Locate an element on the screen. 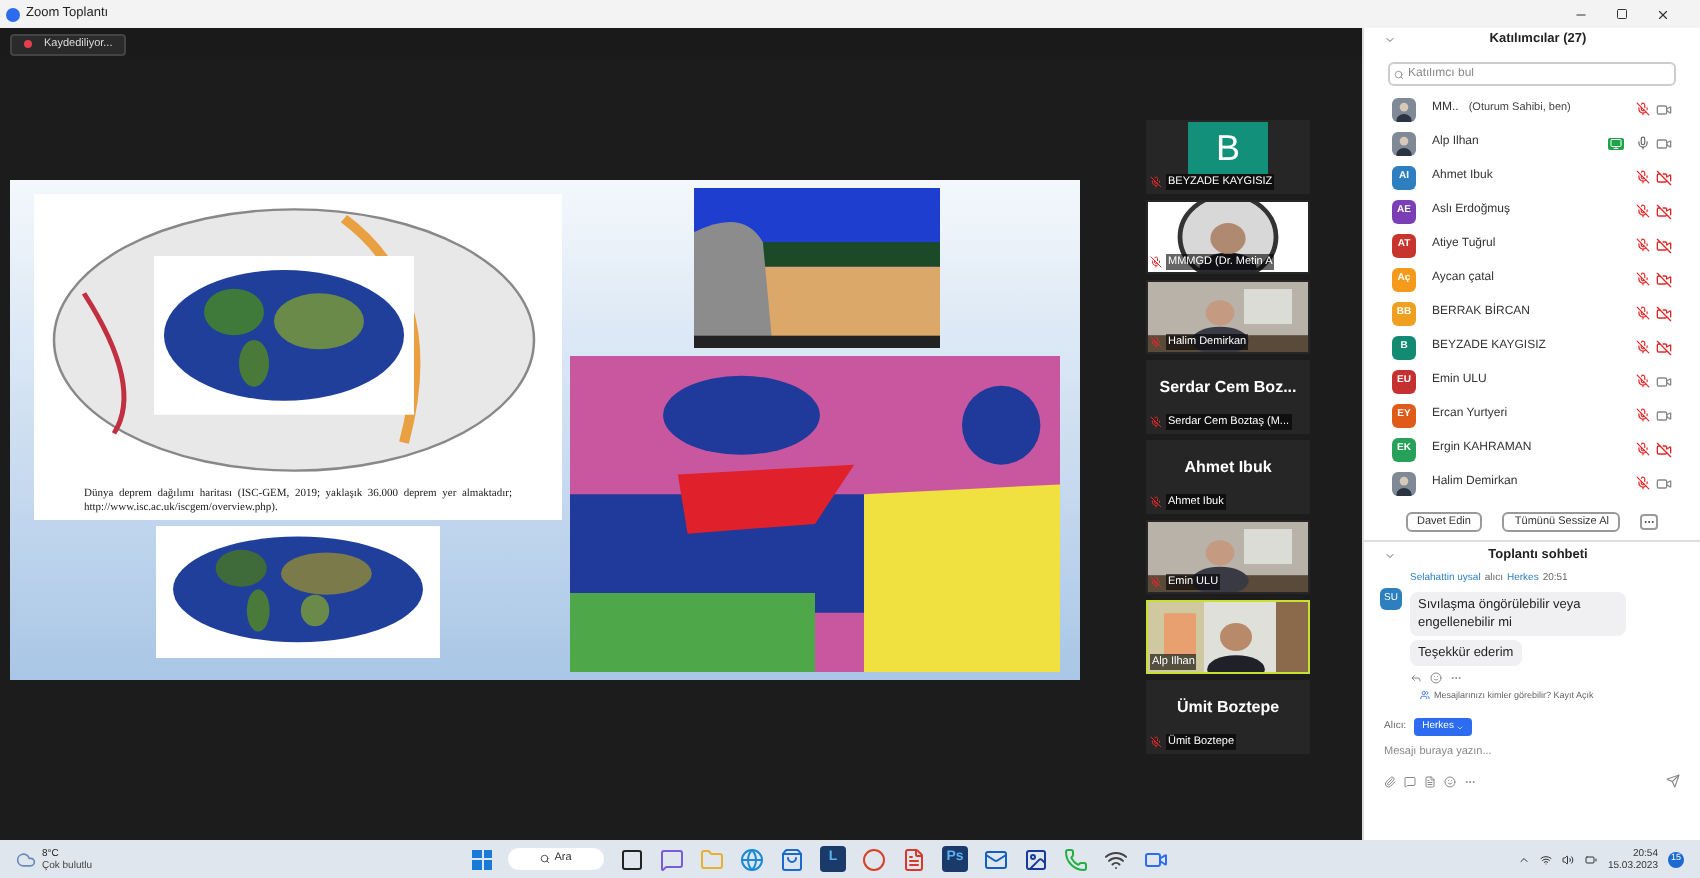  send-icon is located at coordinates (1673, 781).